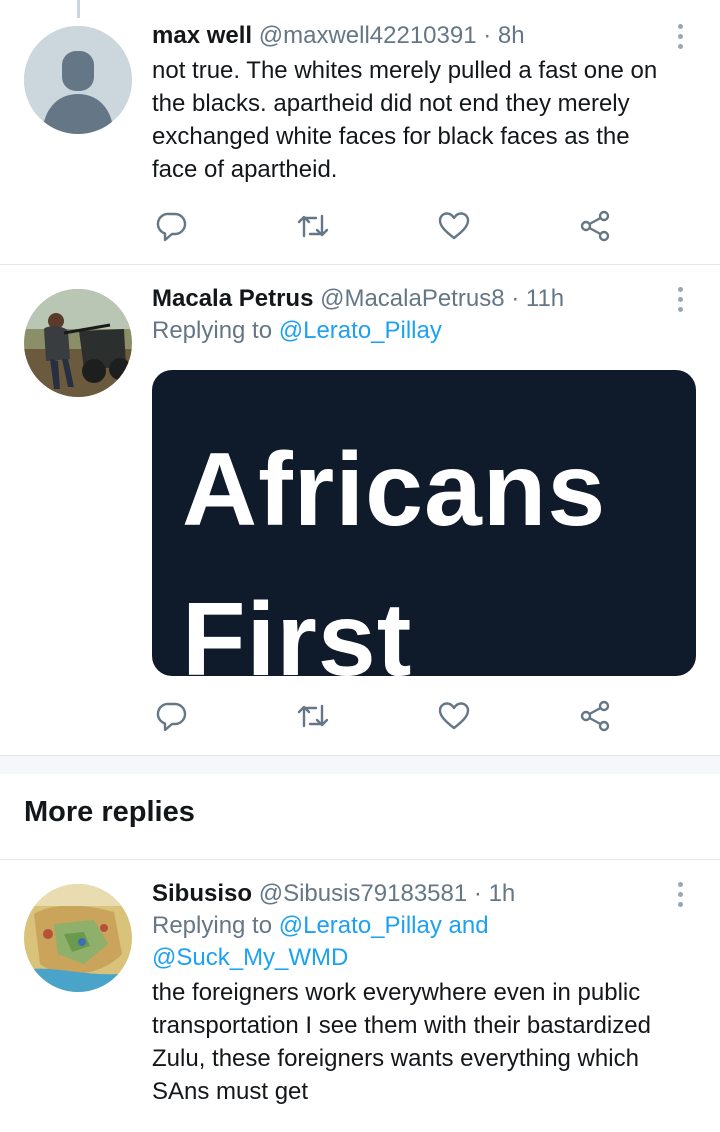  What do you see at coordinates (511, 35) in the screenshot?
I see `timestamp: 8h` at bounding box center [511, 35].